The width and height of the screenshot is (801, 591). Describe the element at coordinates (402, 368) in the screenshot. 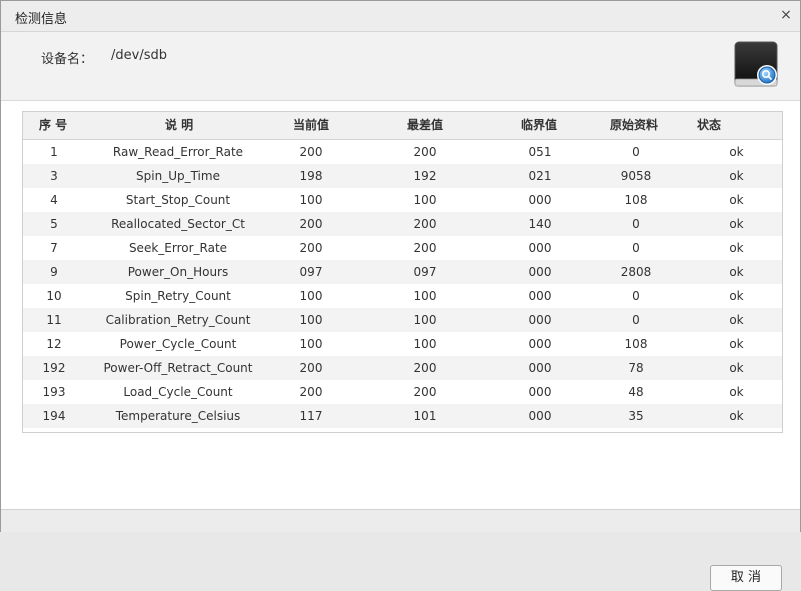

I see `table-row: 192 Power-Off_Retract_Count 200 200 000 78 ok` at that location.